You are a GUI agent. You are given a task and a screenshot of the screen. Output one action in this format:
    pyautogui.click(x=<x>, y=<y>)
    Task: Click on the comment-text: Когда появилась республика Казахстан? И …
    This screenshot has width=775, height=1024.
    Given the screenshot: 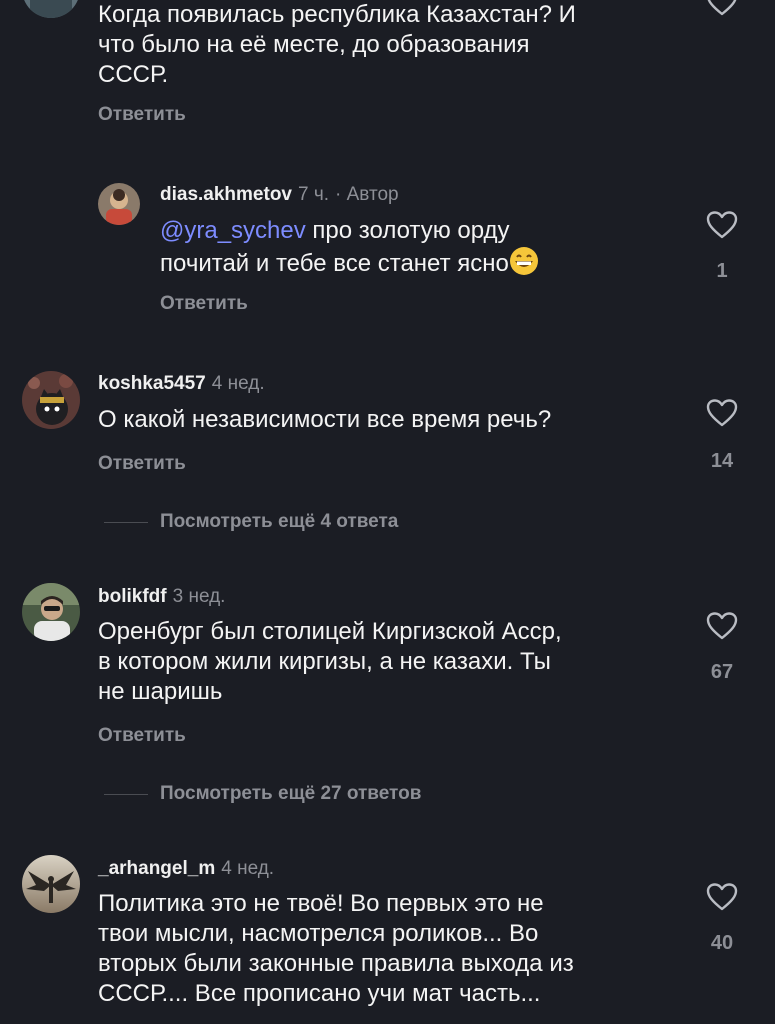 What is the action you would take?
    pyautogui.click(x=337, y=44)
    